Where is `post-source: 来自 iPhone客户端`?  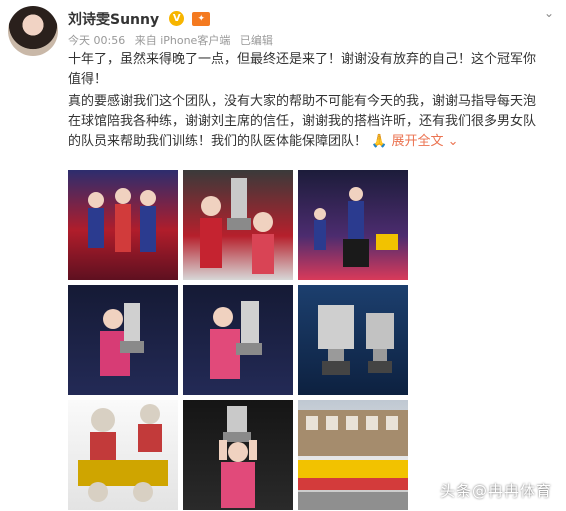
post-source: 来自 iPhone客户端 is located at coordinates (182, 40).